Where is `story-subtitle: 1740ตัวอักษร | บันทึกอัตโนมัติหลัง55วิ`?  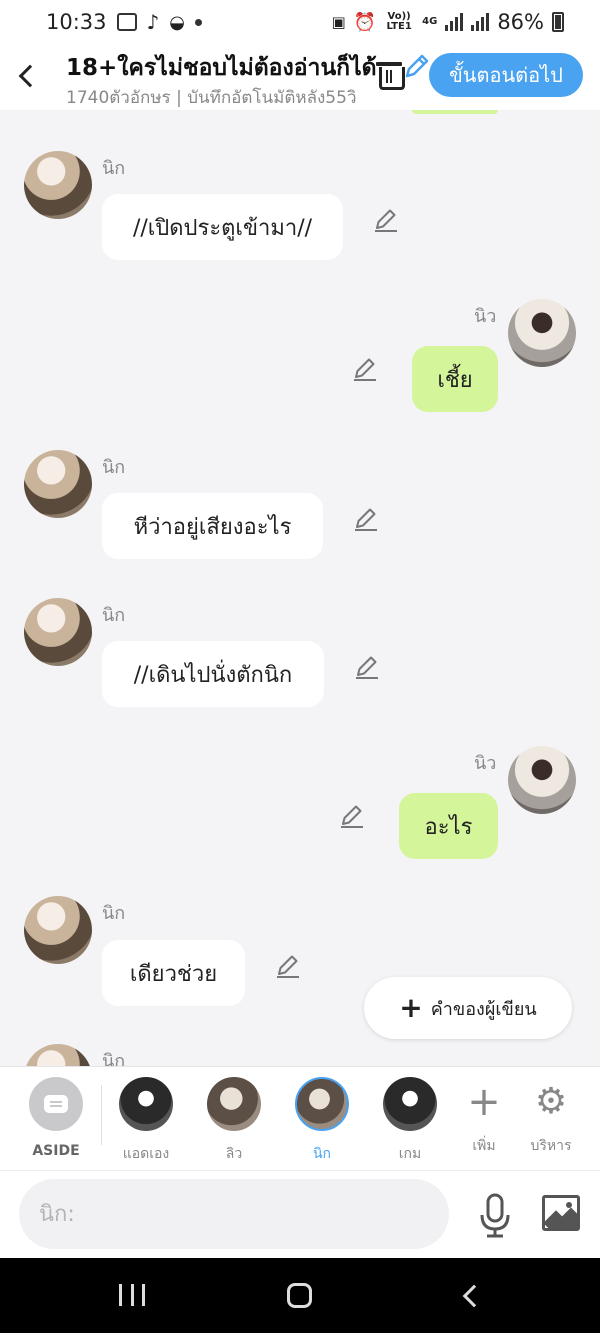
story-subtitle: 1740ตัวอักษร | บันทึกอัตโนมัติหลัง55วิ is located at coordinates (211, 98).